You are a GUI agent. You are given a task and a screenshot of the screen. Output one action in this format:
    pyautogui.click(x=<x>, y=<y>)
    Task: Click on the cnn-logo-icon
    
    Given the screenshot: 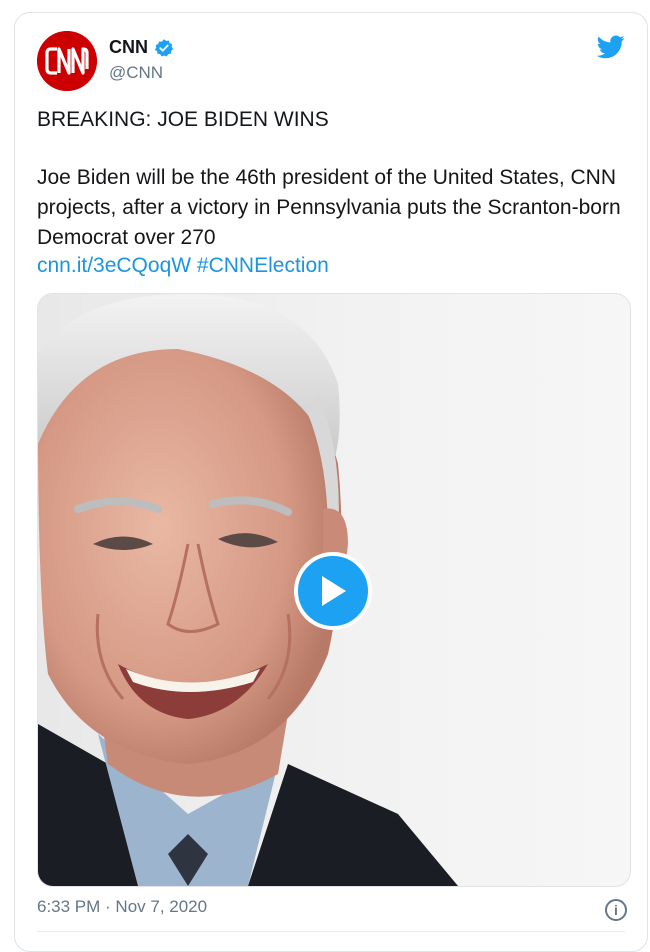 What is the action you would take?
    pyautogui.click(x=67, y=61)
    